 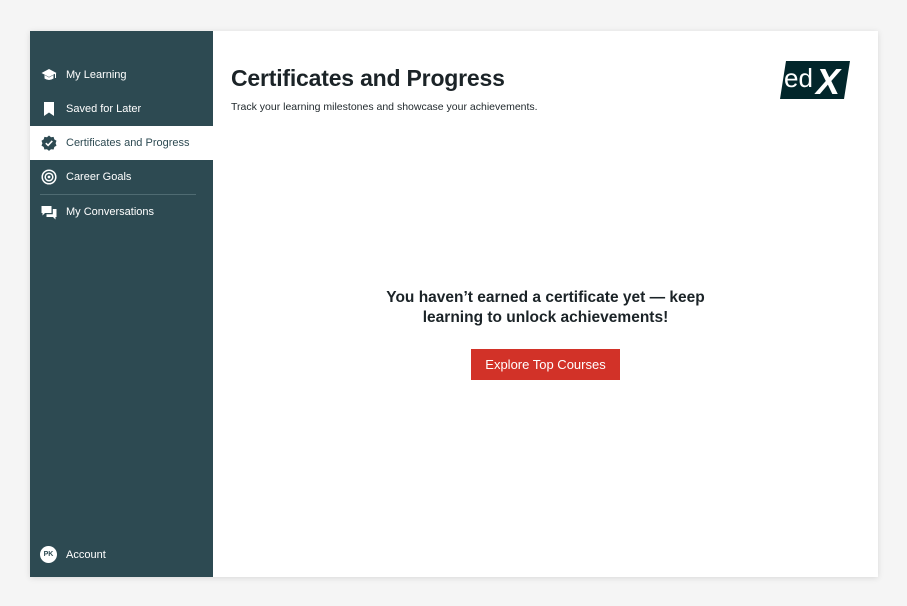 What do you see at coordinates (545, 364) in the screenshot?
I see `explore-top-courses-button: Explore Top Courses` at bounding box center [545, 364].